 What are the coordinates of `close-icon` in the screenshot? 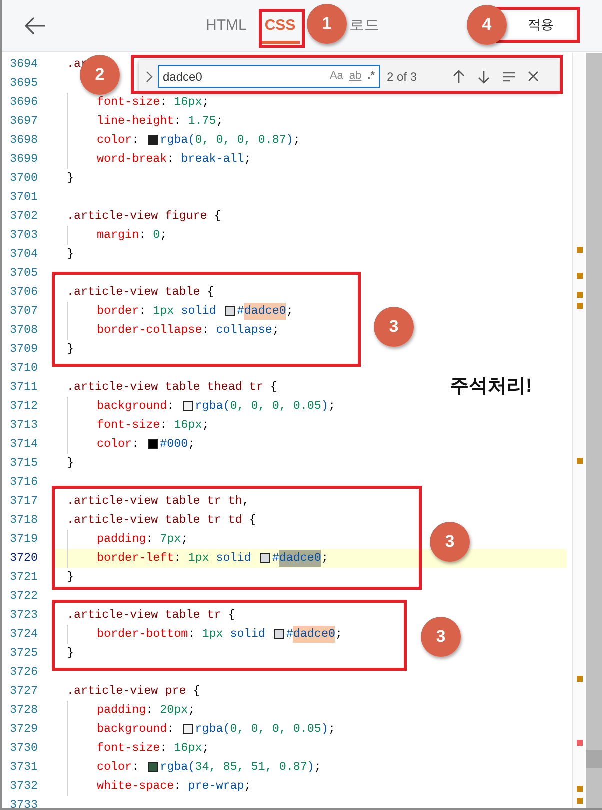 It's located at (534, 76).